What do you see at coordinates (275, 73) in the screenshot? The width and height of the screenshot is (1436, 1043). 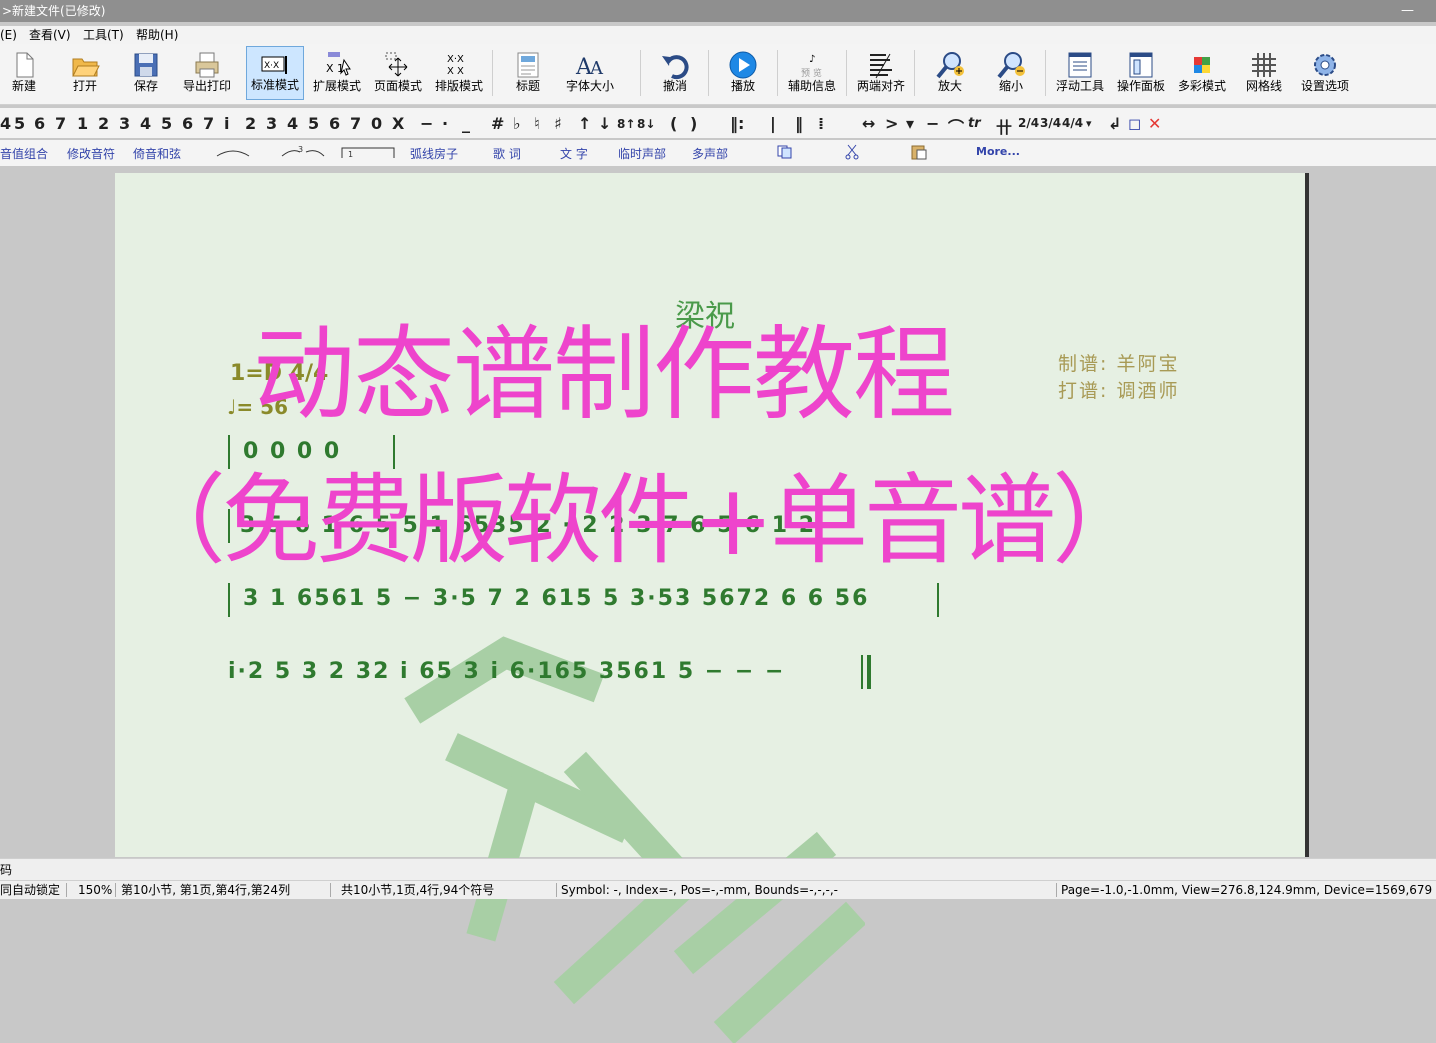 I see `standard-mode-button: X·X 标准模式` at bounding box center [275, 73].